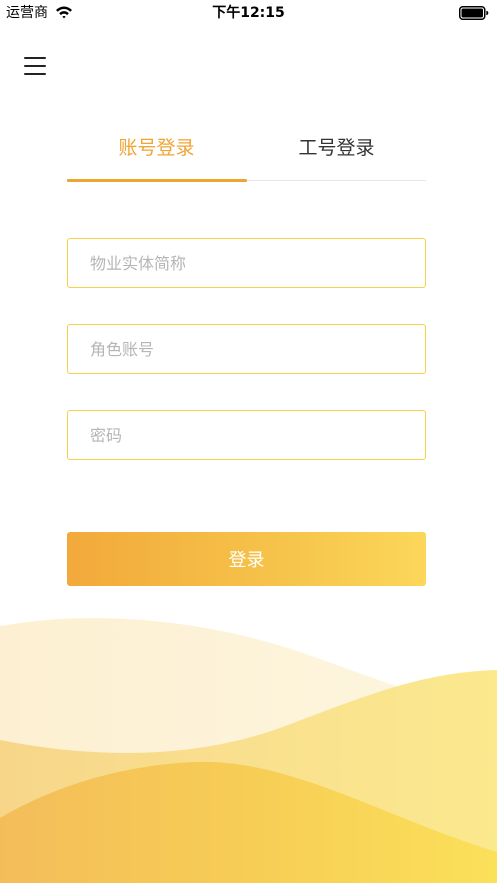 This screenshot has width=497, height=883. I want to click on role-account-field, so click(246, 349).